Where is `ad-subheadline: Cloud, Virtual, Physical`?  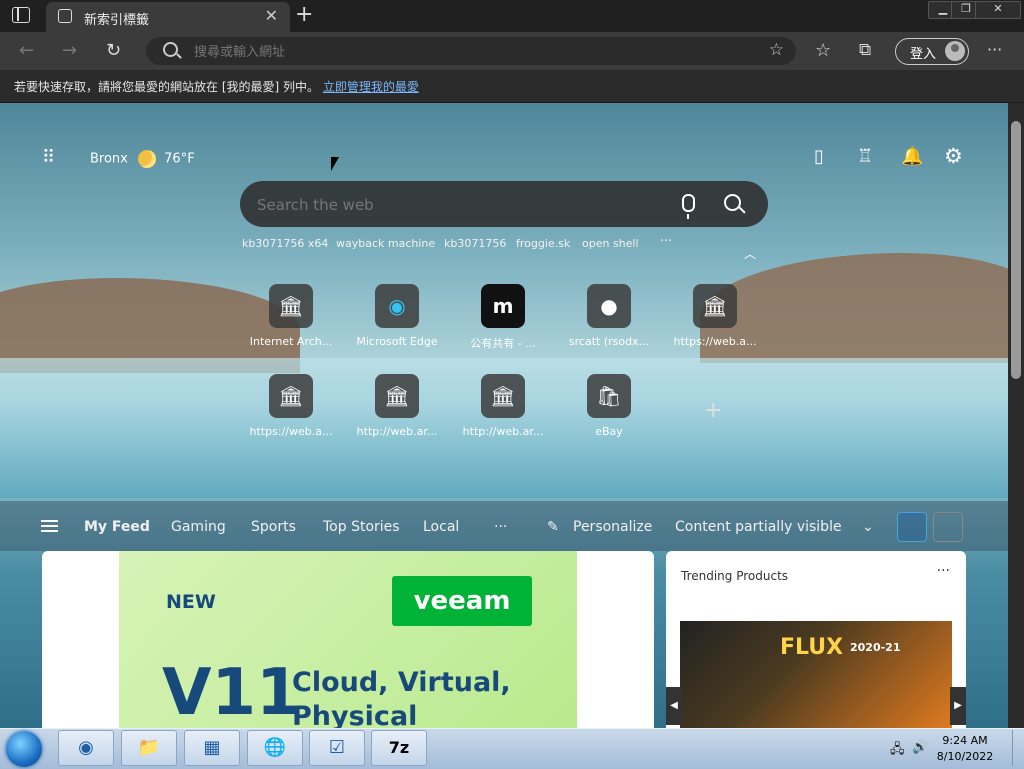 ad-subheadline: Cloud, Virtual, Physical is located at coordinates (401, 697).